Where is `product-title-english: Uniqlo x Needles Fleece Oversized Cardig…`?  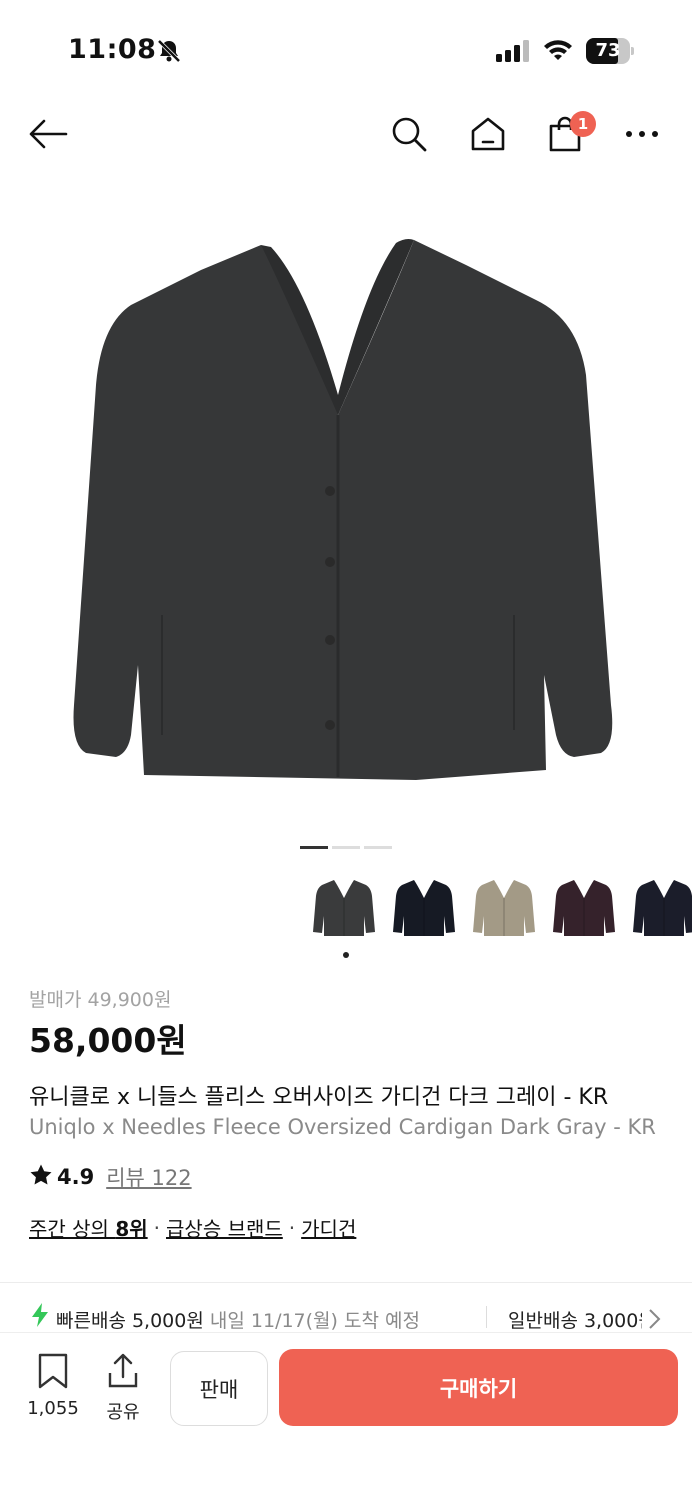
product-title-english: Uniqlo x Needles Fleece Oversized Cardig… is located at coordinates (342, 1127).